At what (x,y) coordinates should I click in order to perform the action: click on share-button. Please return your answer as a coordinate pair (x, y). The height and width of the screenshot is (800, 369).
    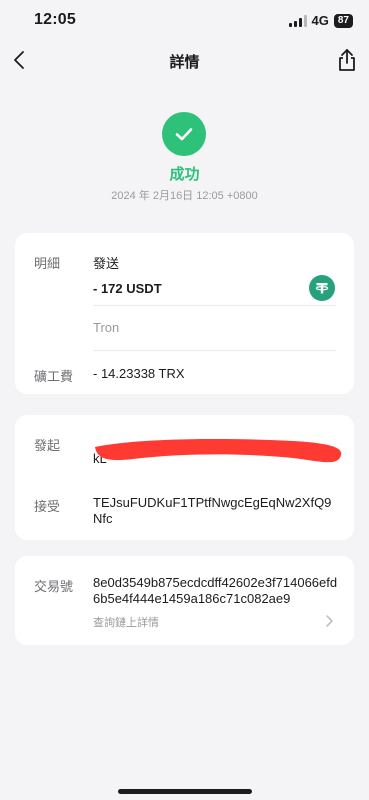
    Looking at the image, I should click on (347, 60).